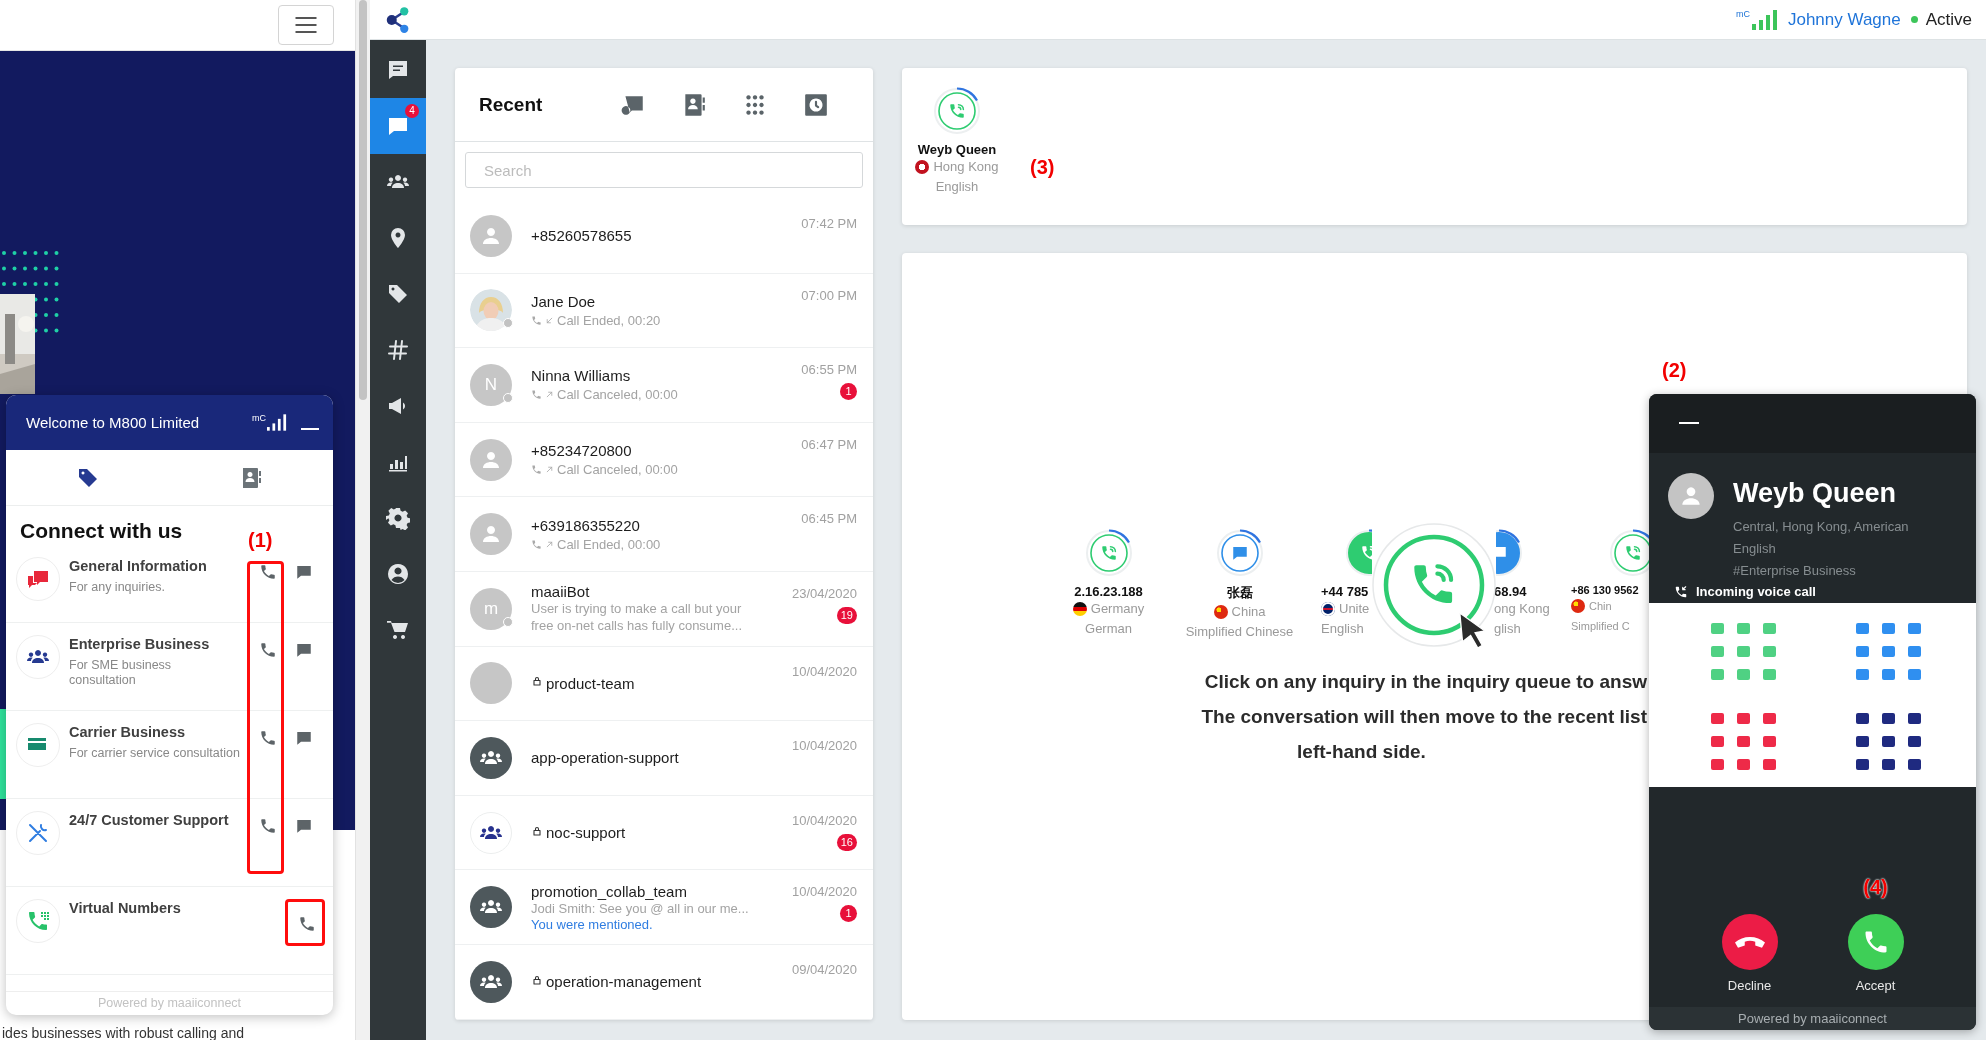 The image size is (1986, 1040). Describe the element at coordinates (1108, 591) in the screenshot. I see `caller-name: 2.16.23.188` at that location.